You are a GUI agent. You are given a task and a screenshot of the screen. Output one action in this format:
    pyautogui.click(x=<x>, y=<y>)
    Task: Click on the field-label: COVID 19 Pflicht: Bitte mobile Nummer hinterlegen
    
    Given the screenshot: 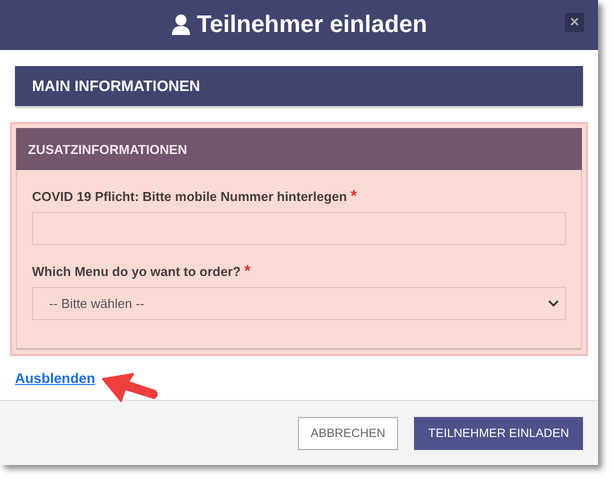 What is the action you would take?
    pyautogui.click(x=189, y=196)
    